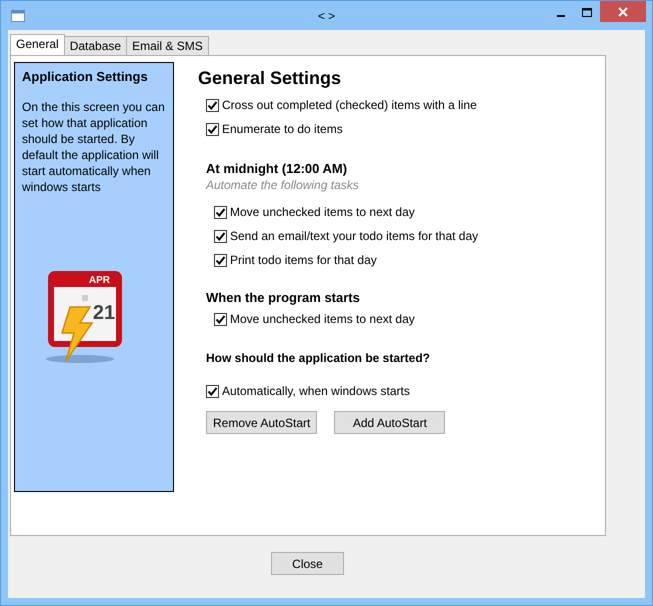  What do you see at coordinates (18, 16) in the screenshot?
I see `app-icon` at bounding box center [18, 16].